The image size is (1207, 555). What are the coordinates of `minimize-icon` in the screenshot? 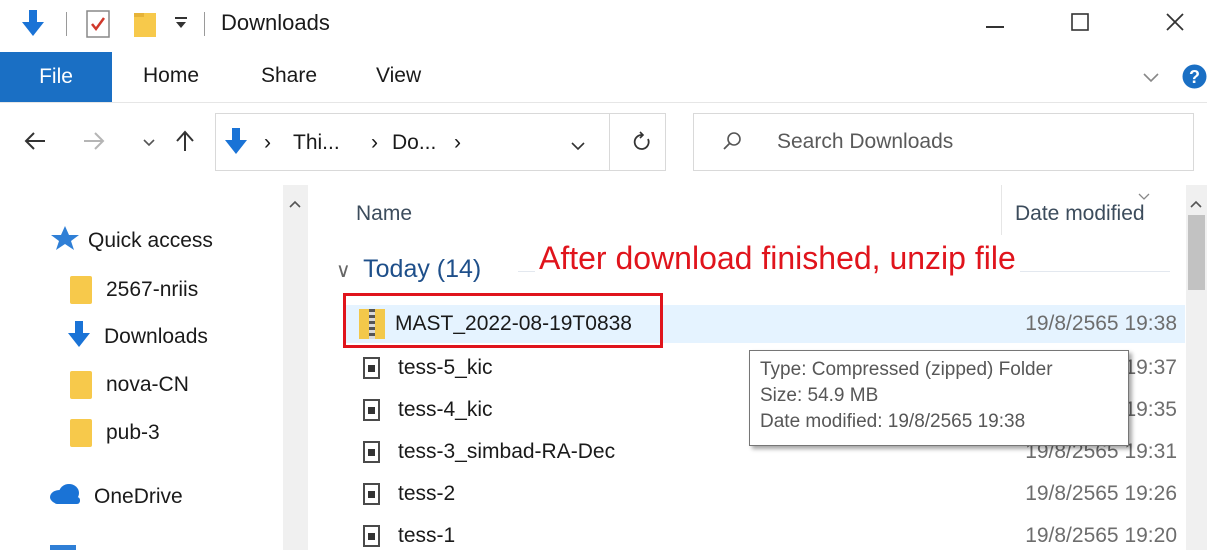 It's located at (995, 24).